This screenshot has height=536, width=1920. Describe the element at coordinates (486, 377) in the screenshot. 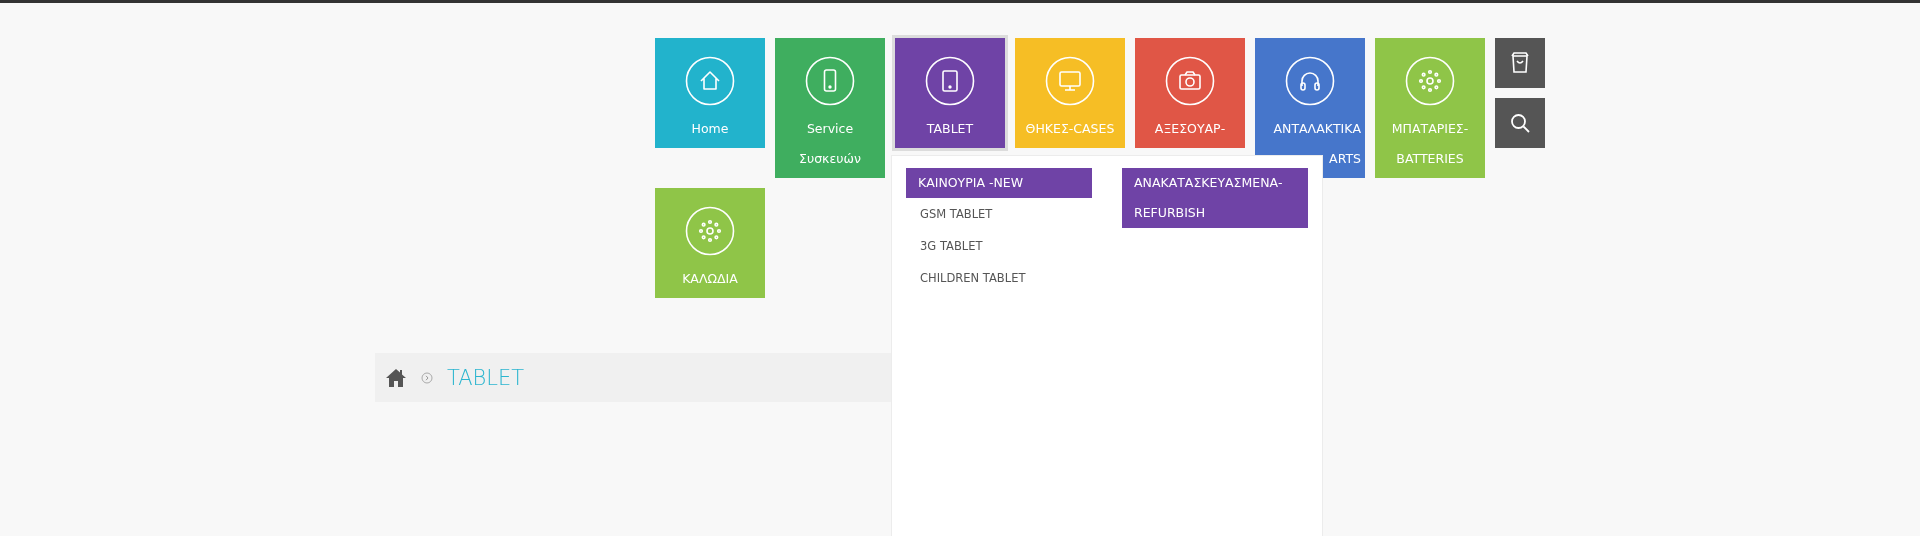

I see `breadcrumb-current: TABLET` at that location.